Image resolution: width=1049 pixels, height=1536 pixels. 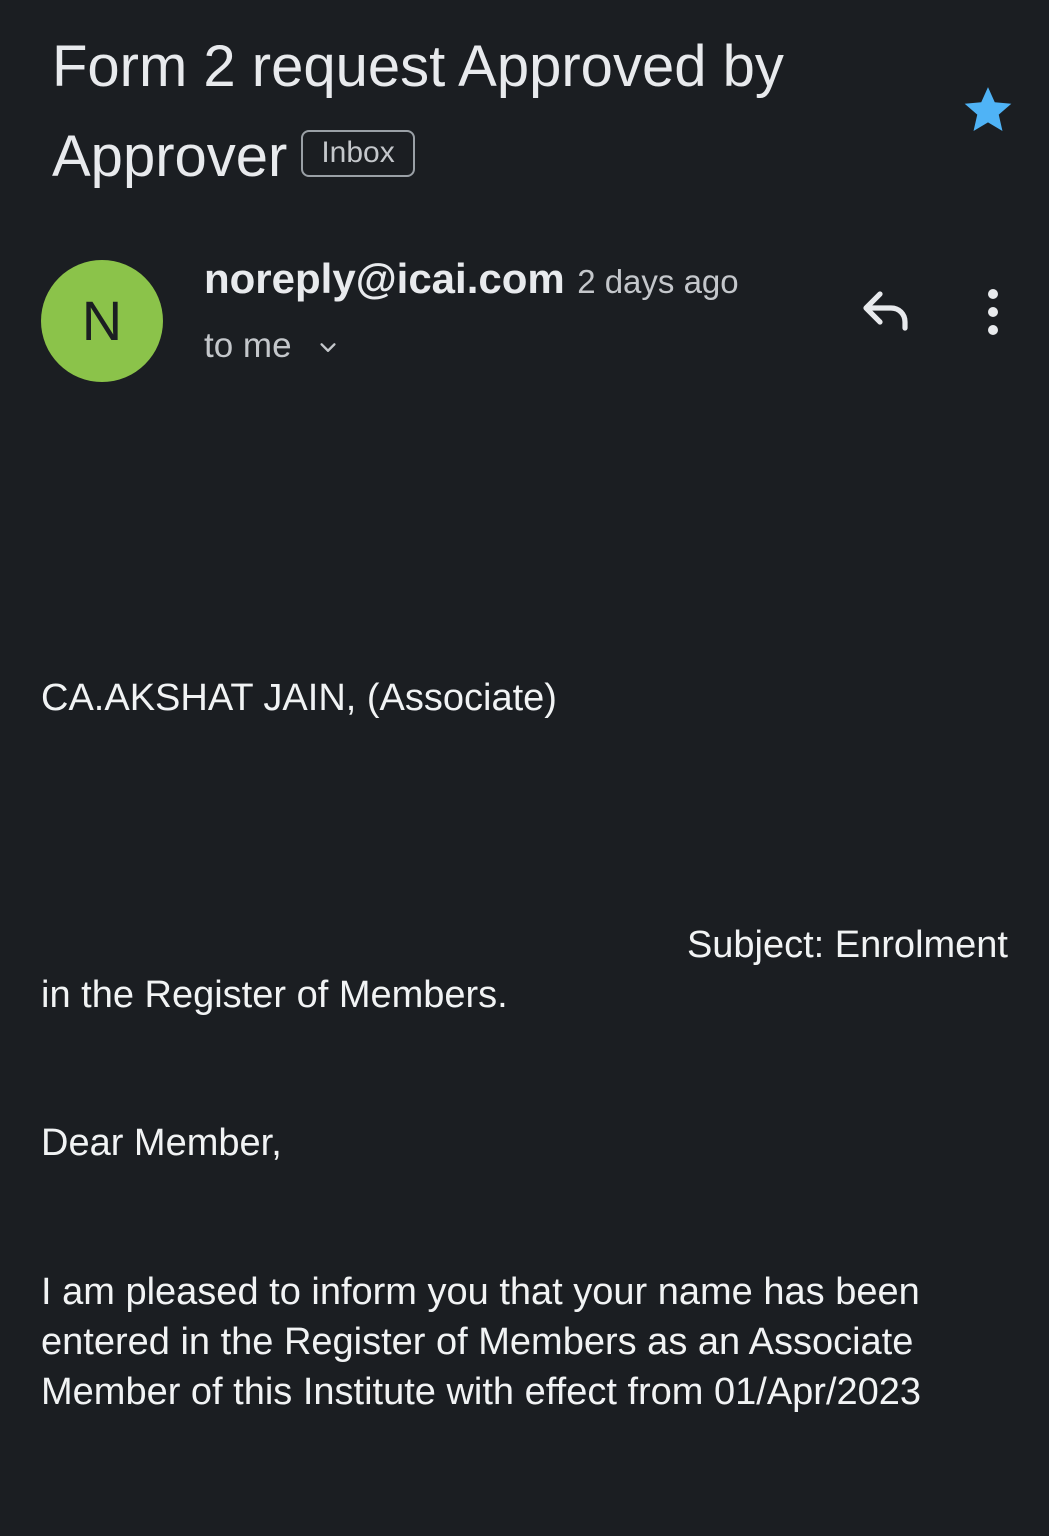 I want to click on reply-button, so click(x=886, y=311).